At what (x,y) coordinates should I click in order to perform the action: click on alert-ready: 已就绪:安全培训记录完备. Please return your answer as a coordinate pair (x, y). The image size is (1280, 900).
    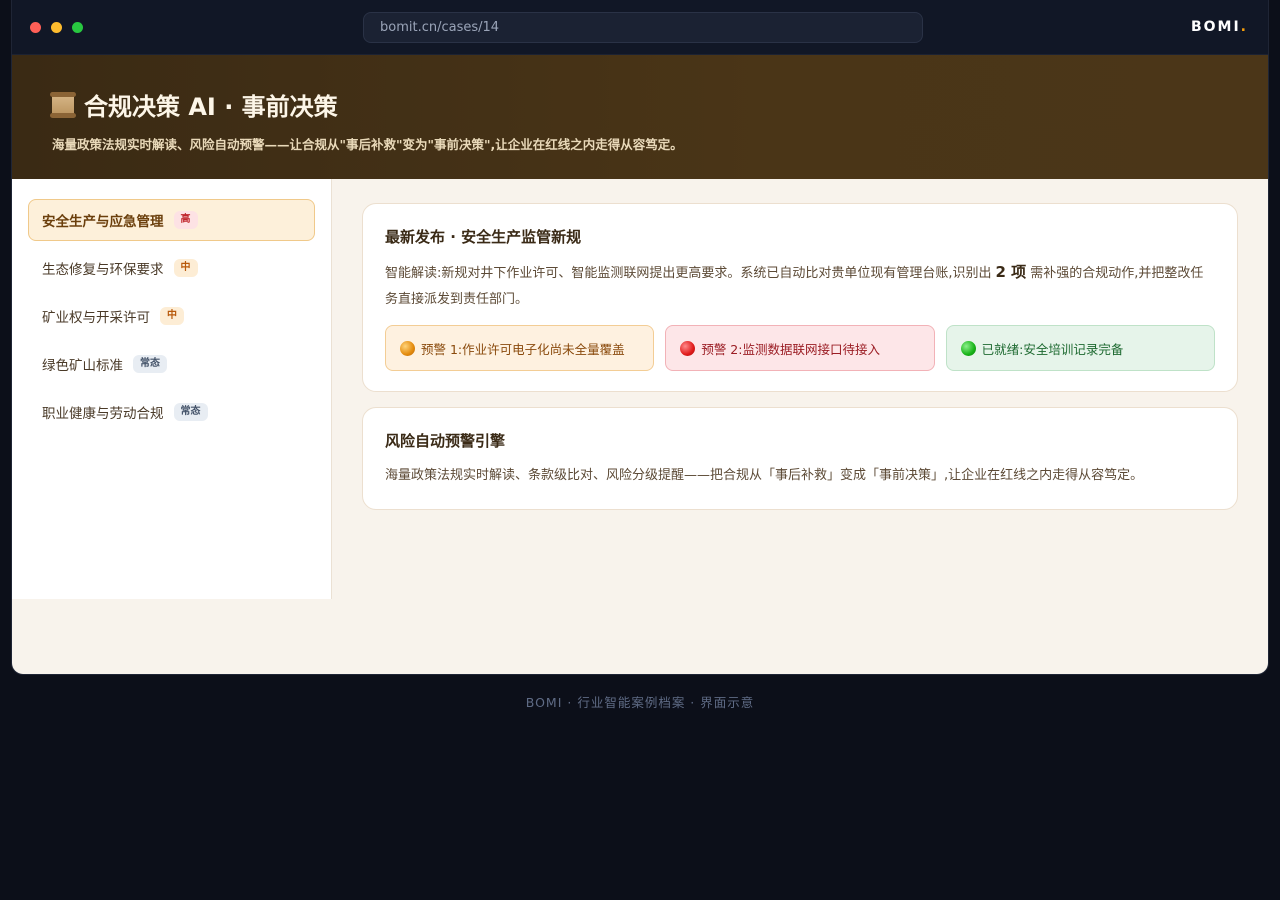
    Looking at the image, I should click on (1080, 348).